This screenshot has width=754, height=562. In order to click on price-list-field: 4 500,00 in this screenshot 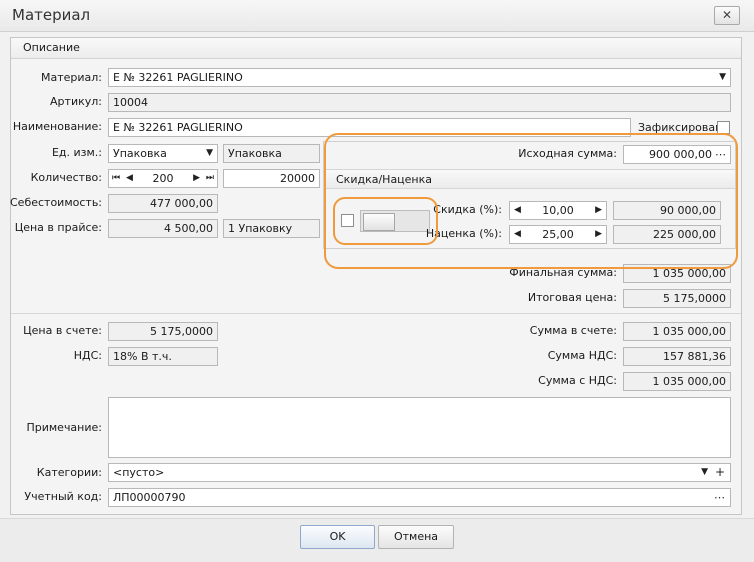, I will do `click(163, 228)`.